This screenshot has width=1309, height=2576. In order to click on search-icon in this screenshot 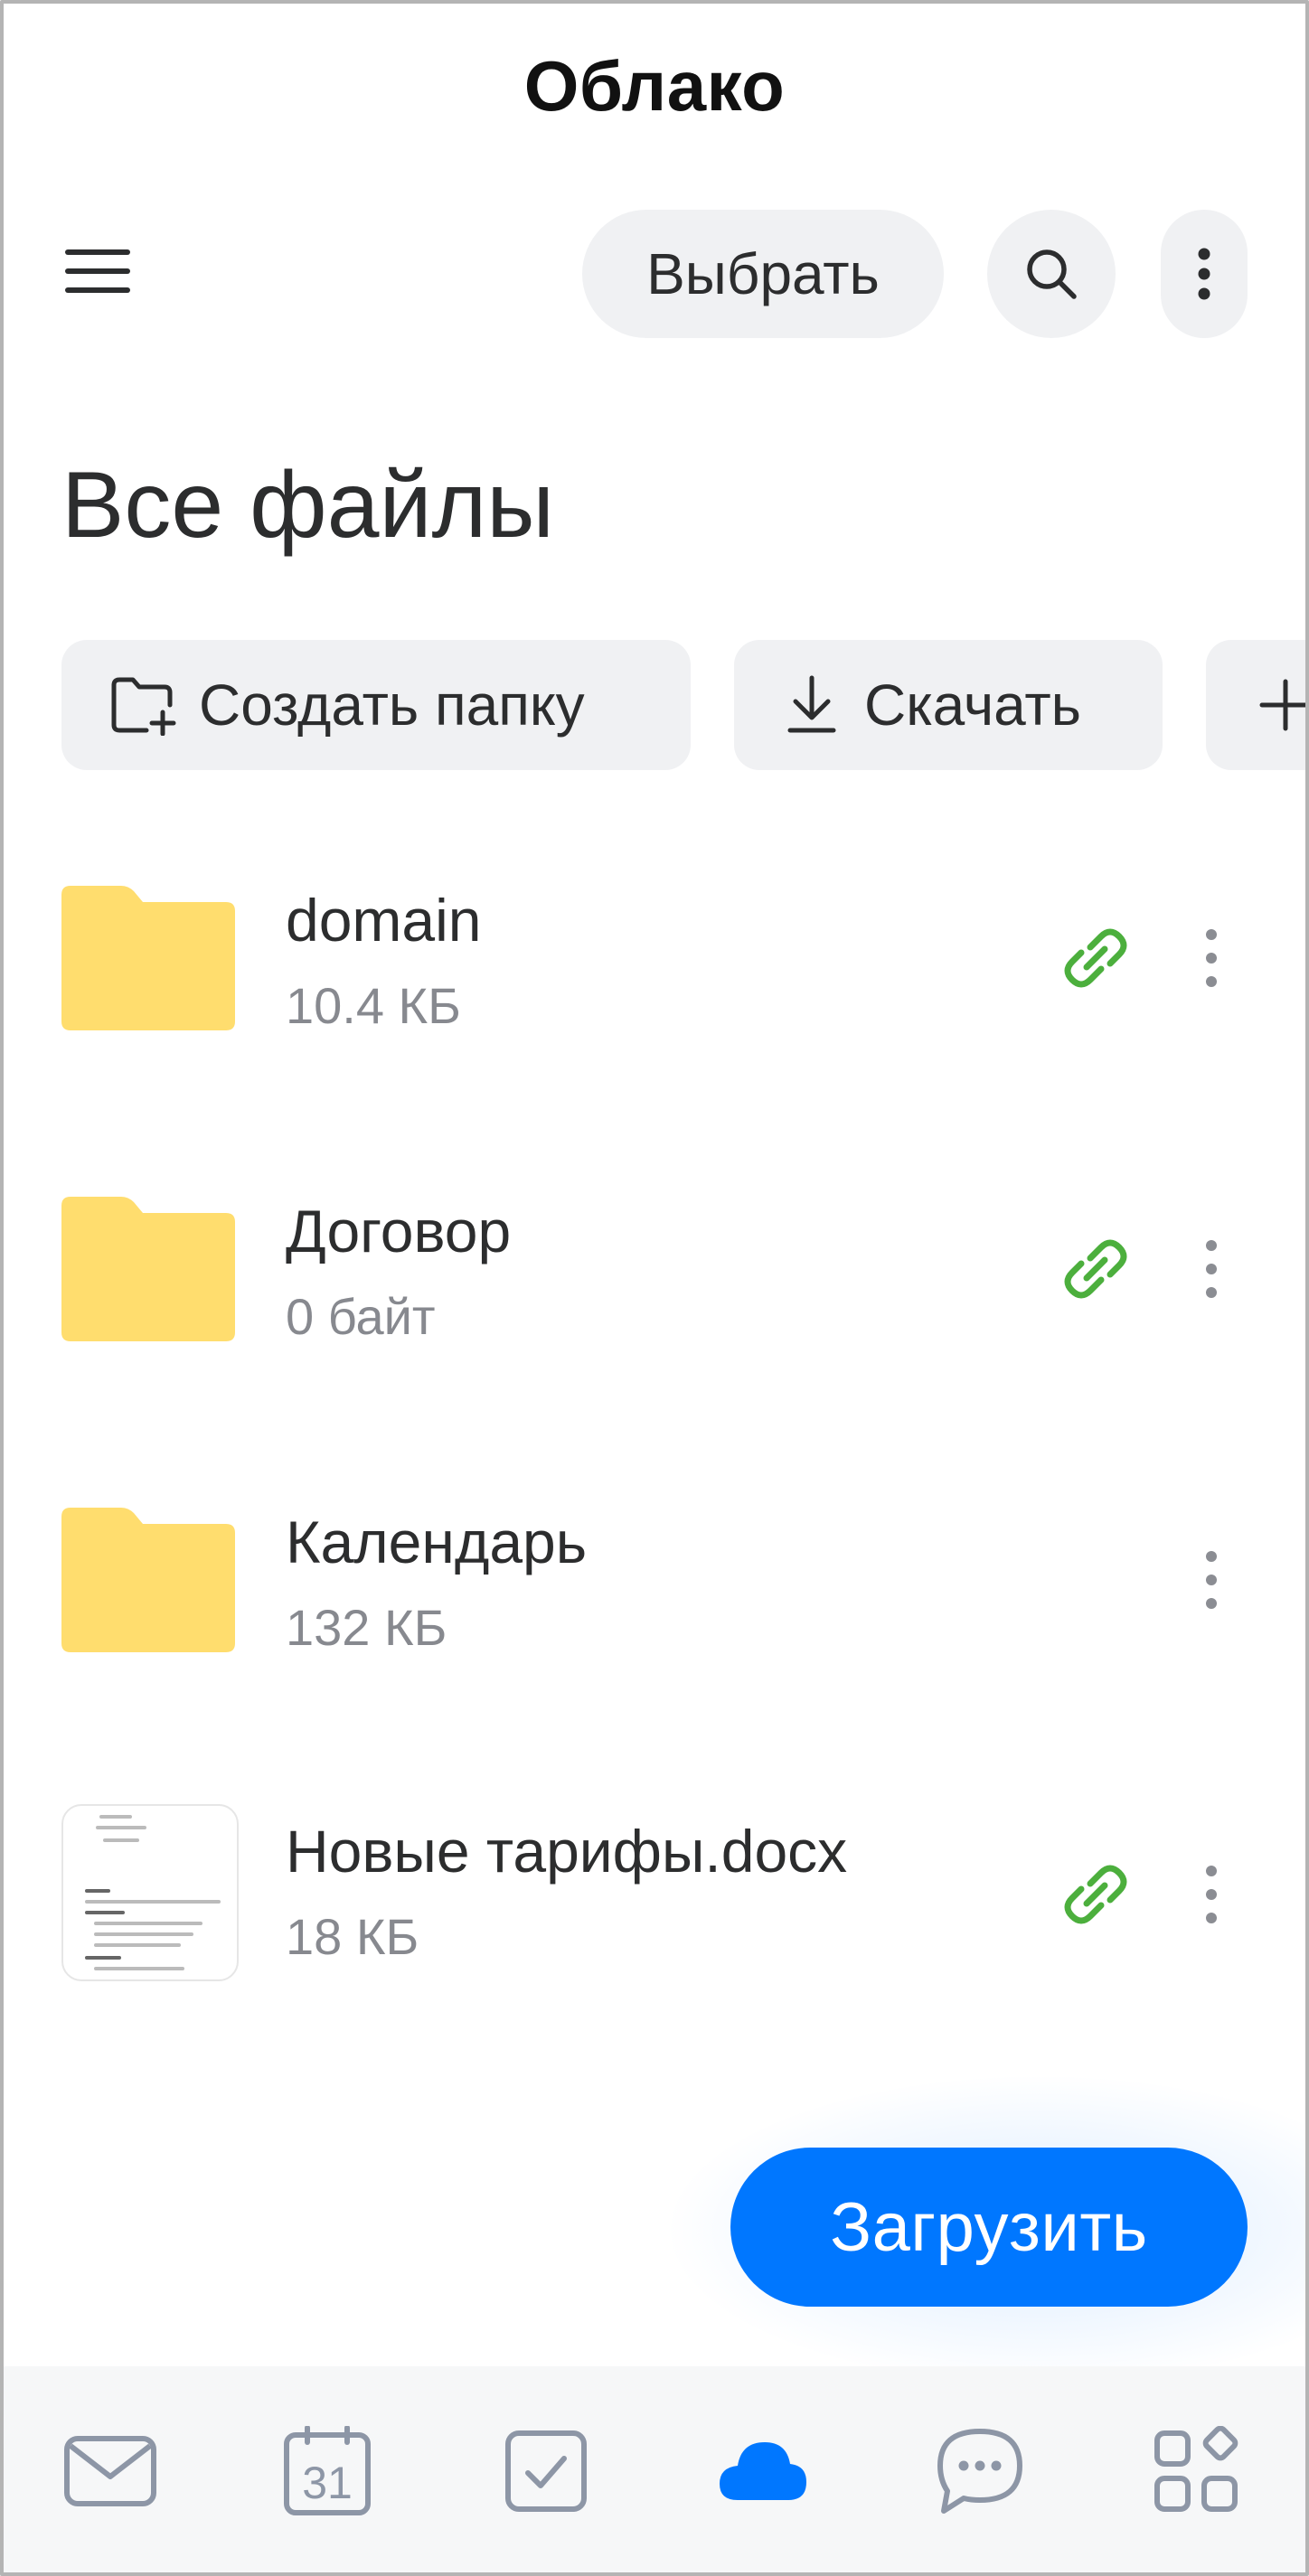, I will do `click(1052, 274)`.